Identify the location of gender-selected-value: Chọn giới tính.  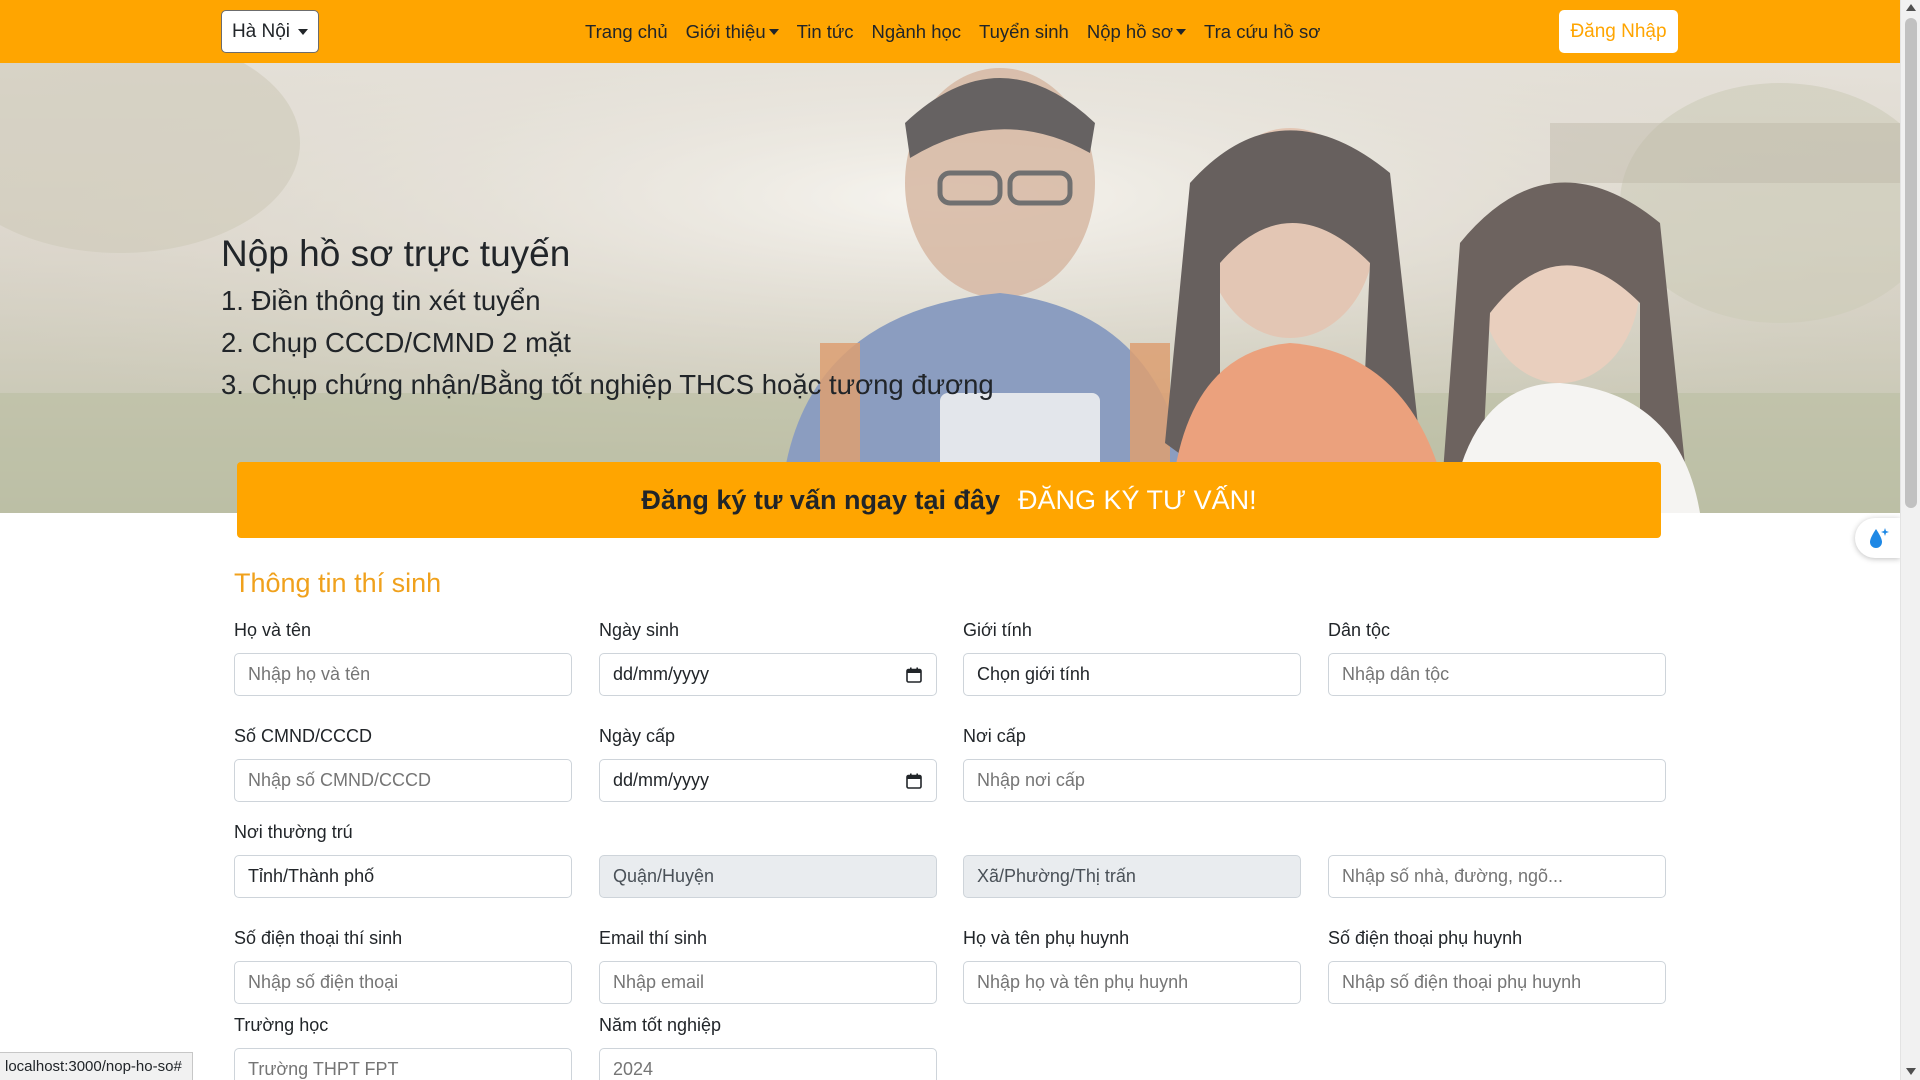
(1033, 674).